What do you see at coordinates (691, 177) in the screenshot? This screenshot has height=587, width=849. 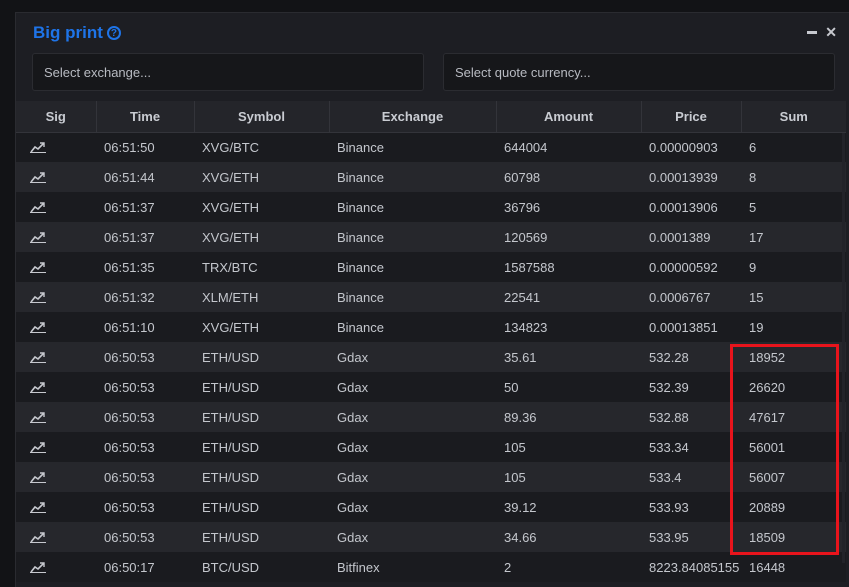 I see `price-cell: 0.00013939` at bounding box center [691, 177].